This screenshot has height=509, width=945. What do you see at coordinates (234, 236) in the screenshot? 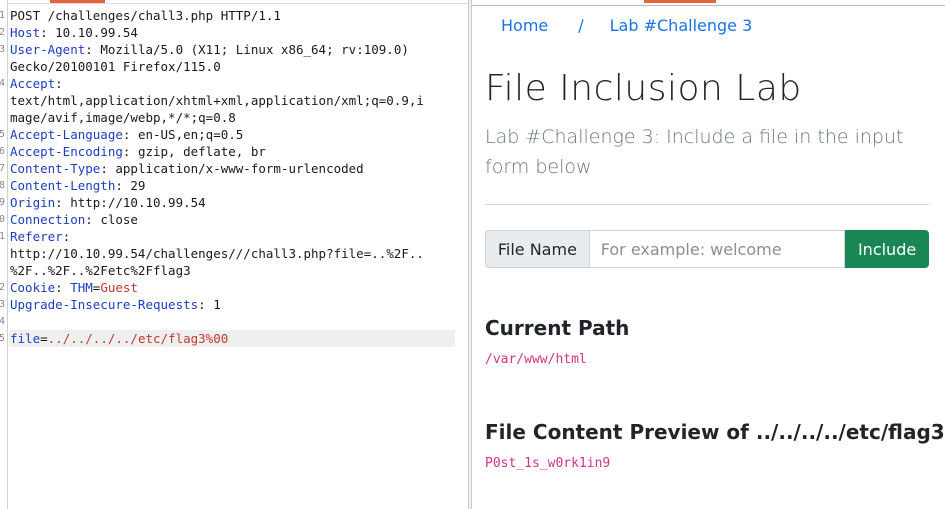
I see `request-line: 1 Referer:` at bounding box center [234, 236].